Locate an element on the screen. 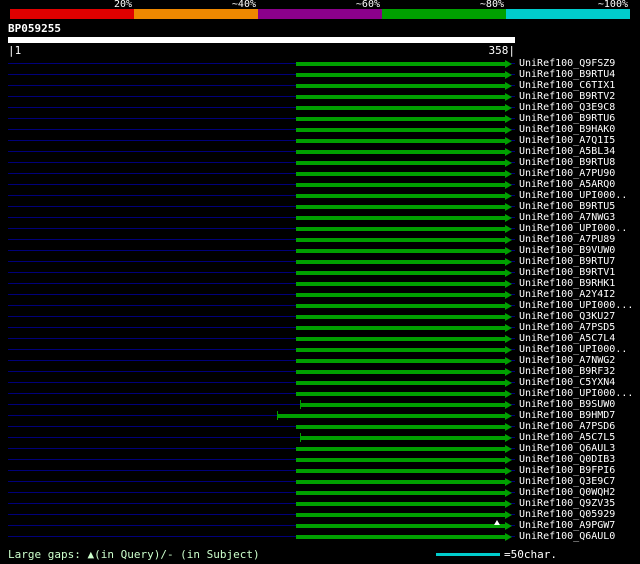  hit-label: UniRef100_Q0WQH2 is located at coordinates (567, 492).